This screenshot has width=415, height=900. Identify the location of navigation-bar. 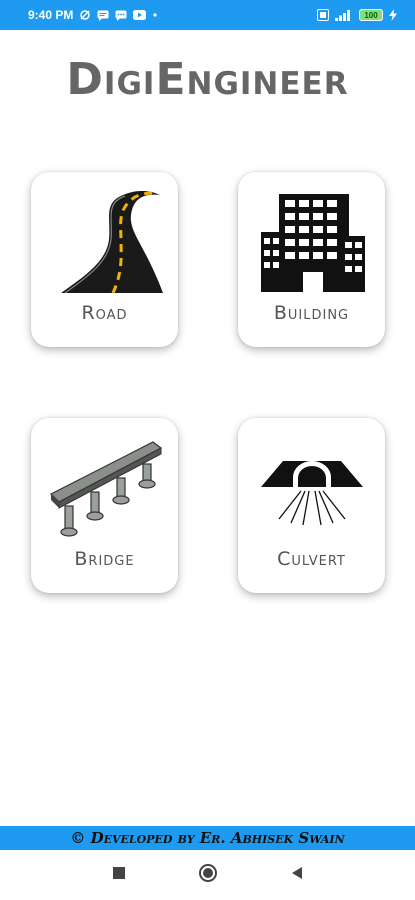
(207, 875).